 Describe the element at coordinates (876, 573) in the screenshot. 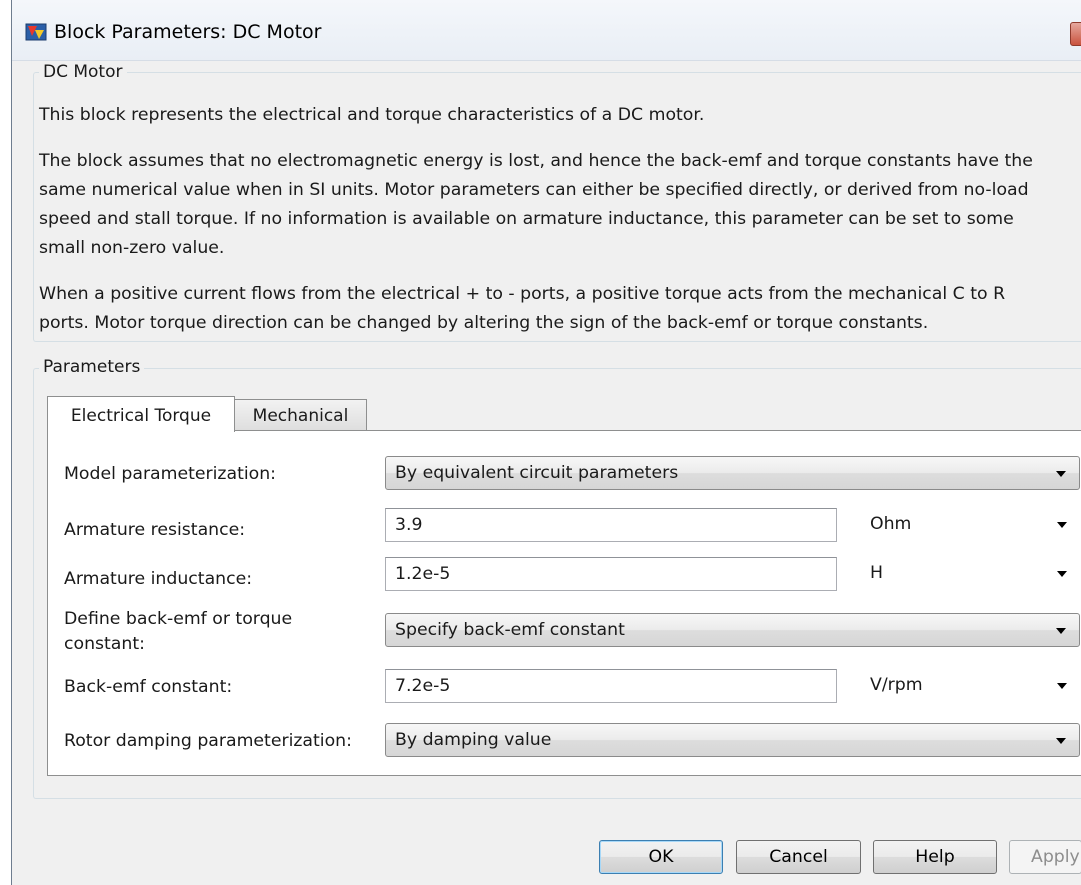

I see `armature-inductance-unit: H` at that location.